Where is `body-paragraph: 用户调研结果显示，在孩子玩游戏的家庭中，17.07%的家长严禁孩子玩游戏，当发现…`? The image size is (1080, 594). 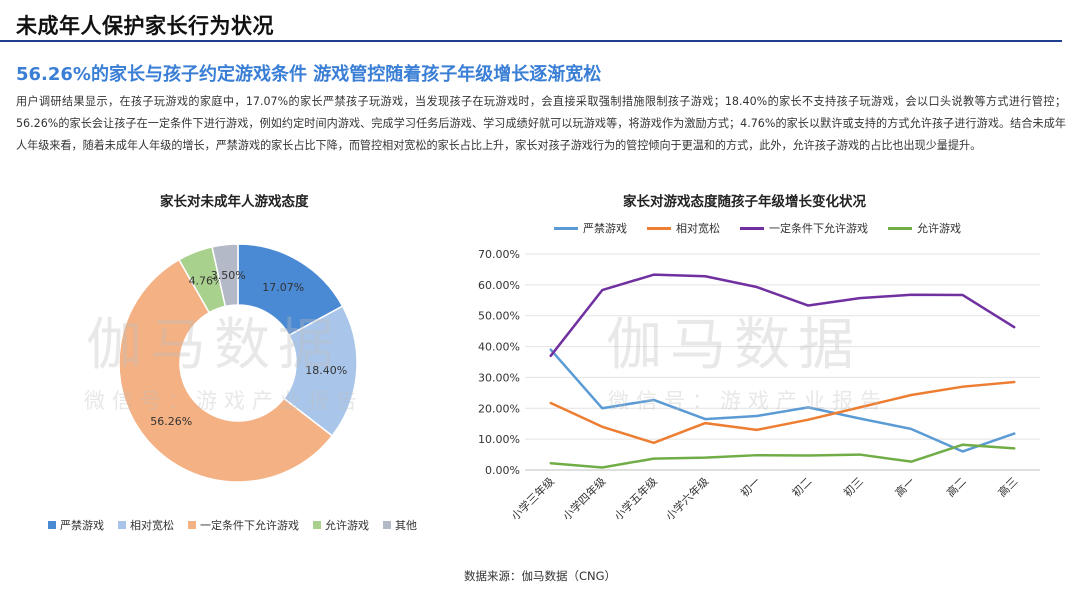 body-paragraph: 用户调研结果显示，在孩子玩游戏的家庭中，17.07%的家长严禁孩子玩游戏，当发现… is located at coordinates (541, 124).